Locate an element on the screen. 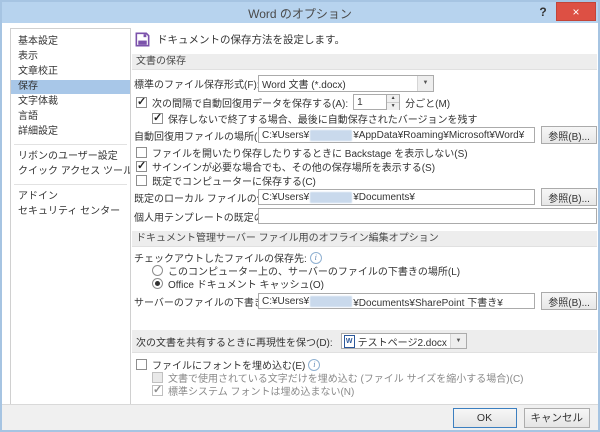 The width and height of the screenshot is (600, 432). show-places-checkbox: ✓ is located at coordinates (141, 165).